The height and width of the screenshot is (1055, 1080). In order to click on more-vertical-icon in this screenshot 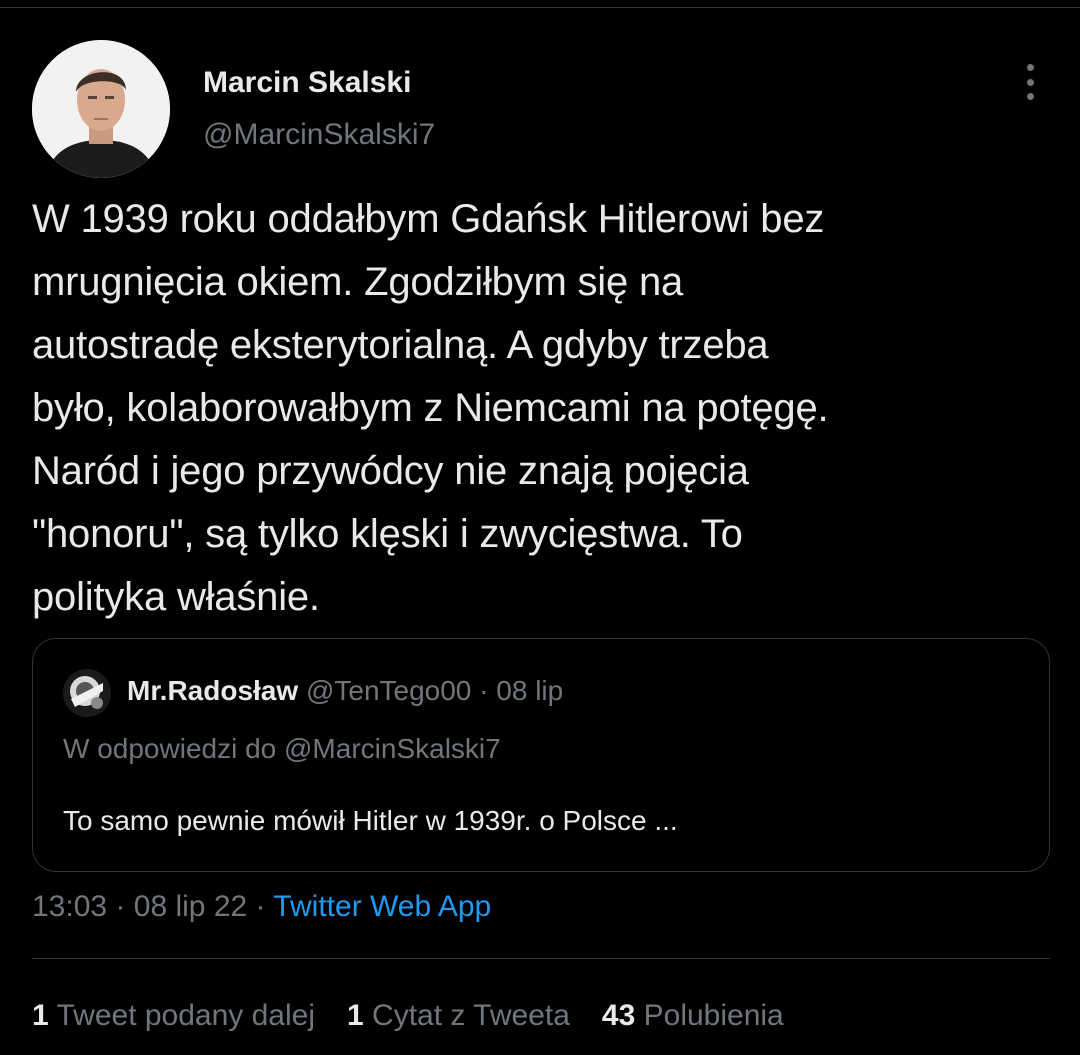, I will do `click(1030, 82)`.